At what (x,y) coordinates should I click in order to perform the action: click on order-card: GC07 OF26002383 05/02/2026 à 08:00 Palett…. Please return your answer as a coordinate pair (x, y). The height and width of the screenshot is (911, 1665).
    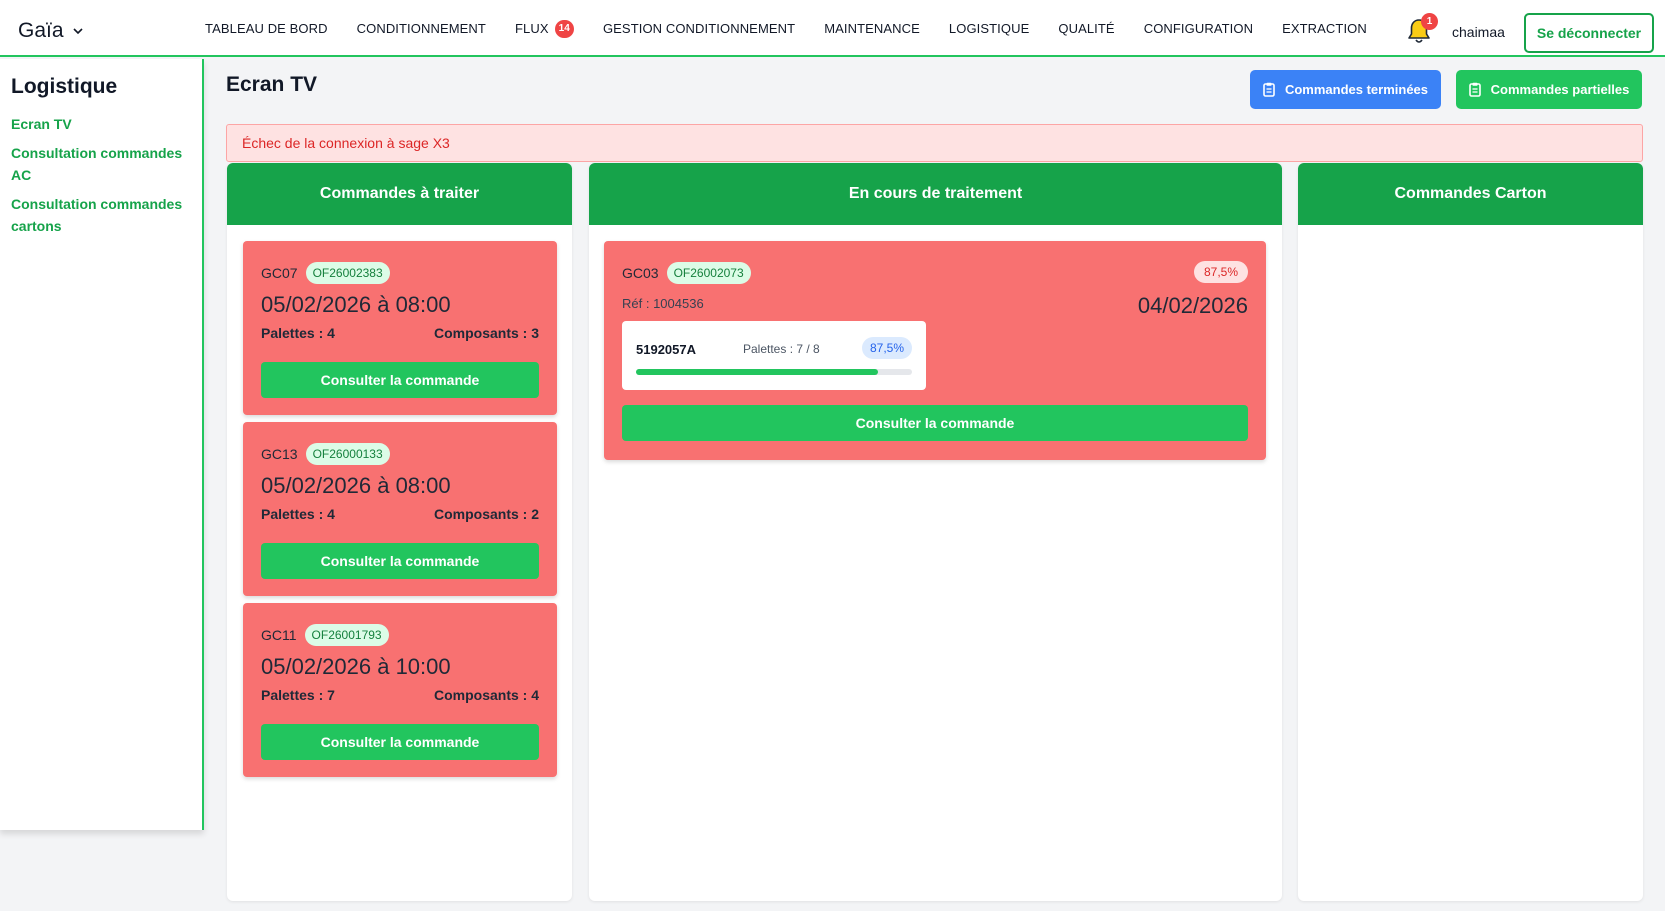
    Looking at the image, I should click on (400, 328).